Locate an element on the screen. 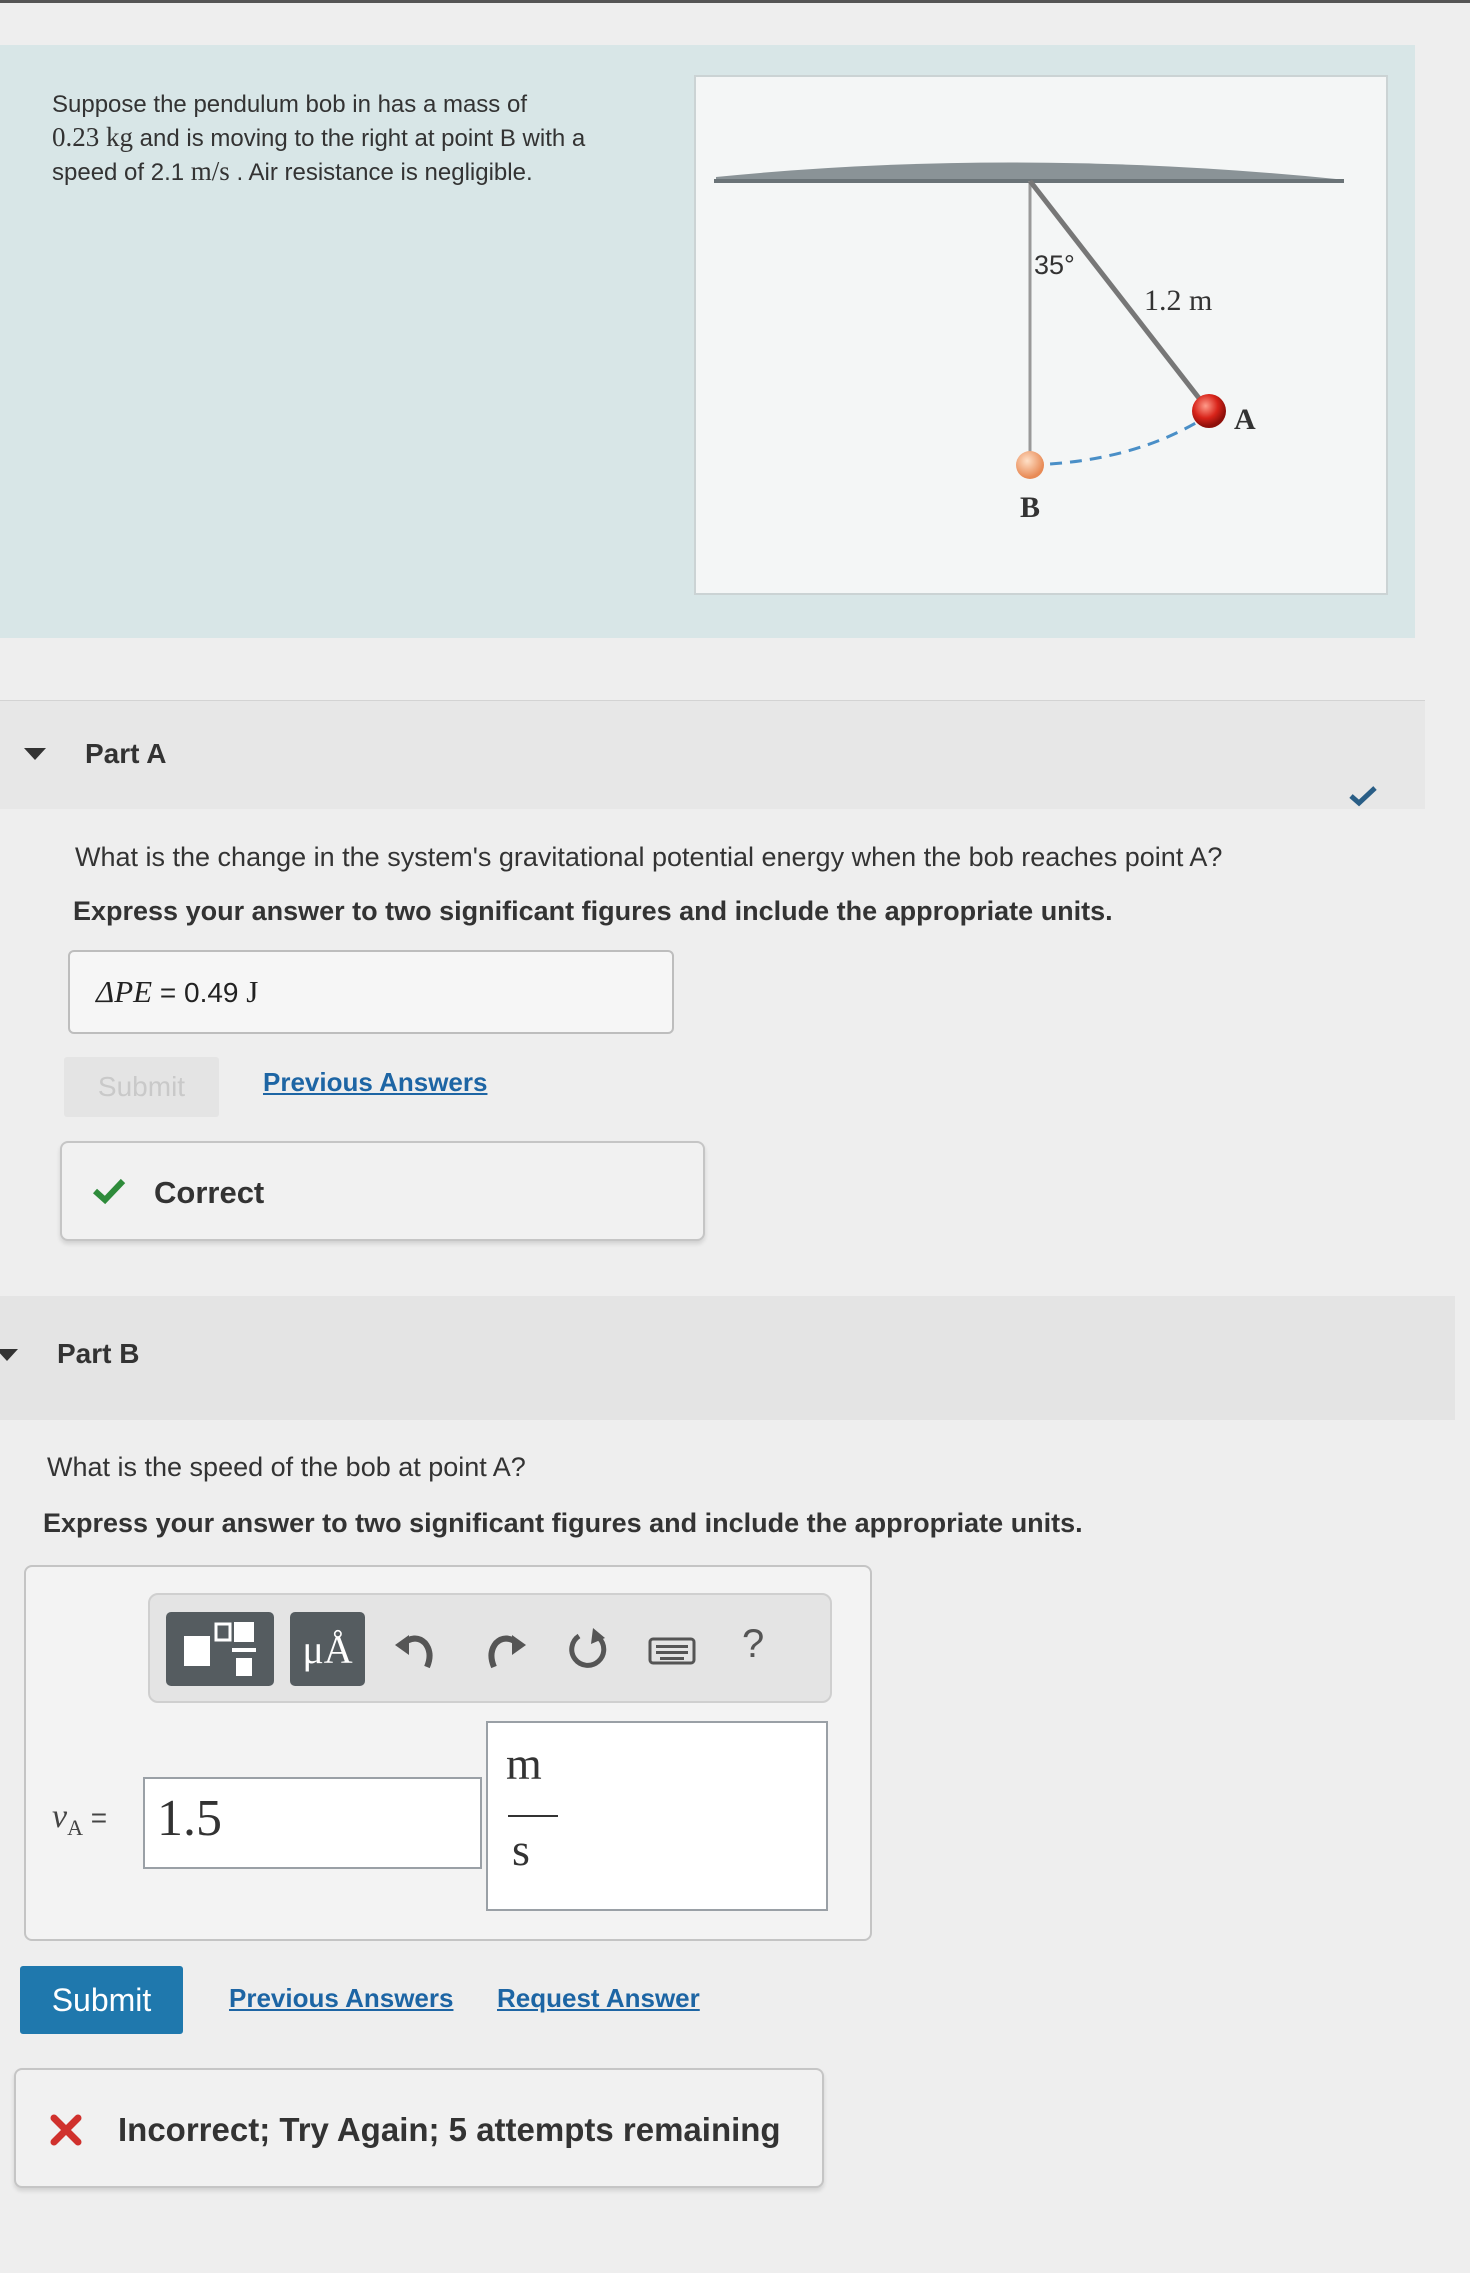 Image resolution: width=1470 pixels, height=2273 pixels. part-a-header is located at coordinates (712, 754).